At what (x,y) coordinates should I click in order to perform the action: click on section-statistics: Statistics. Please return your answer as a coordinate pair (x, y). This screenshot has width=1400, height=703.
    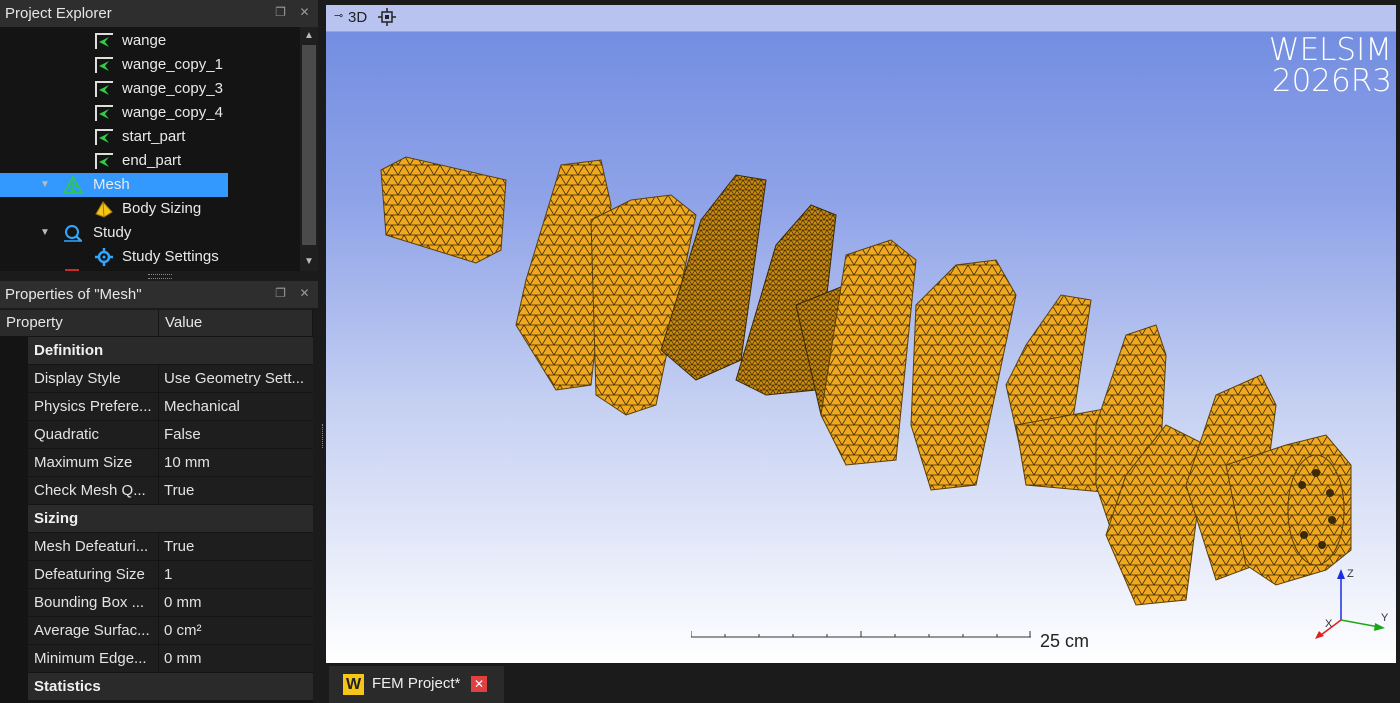
    Looking at the image, I should click on (170, 686).